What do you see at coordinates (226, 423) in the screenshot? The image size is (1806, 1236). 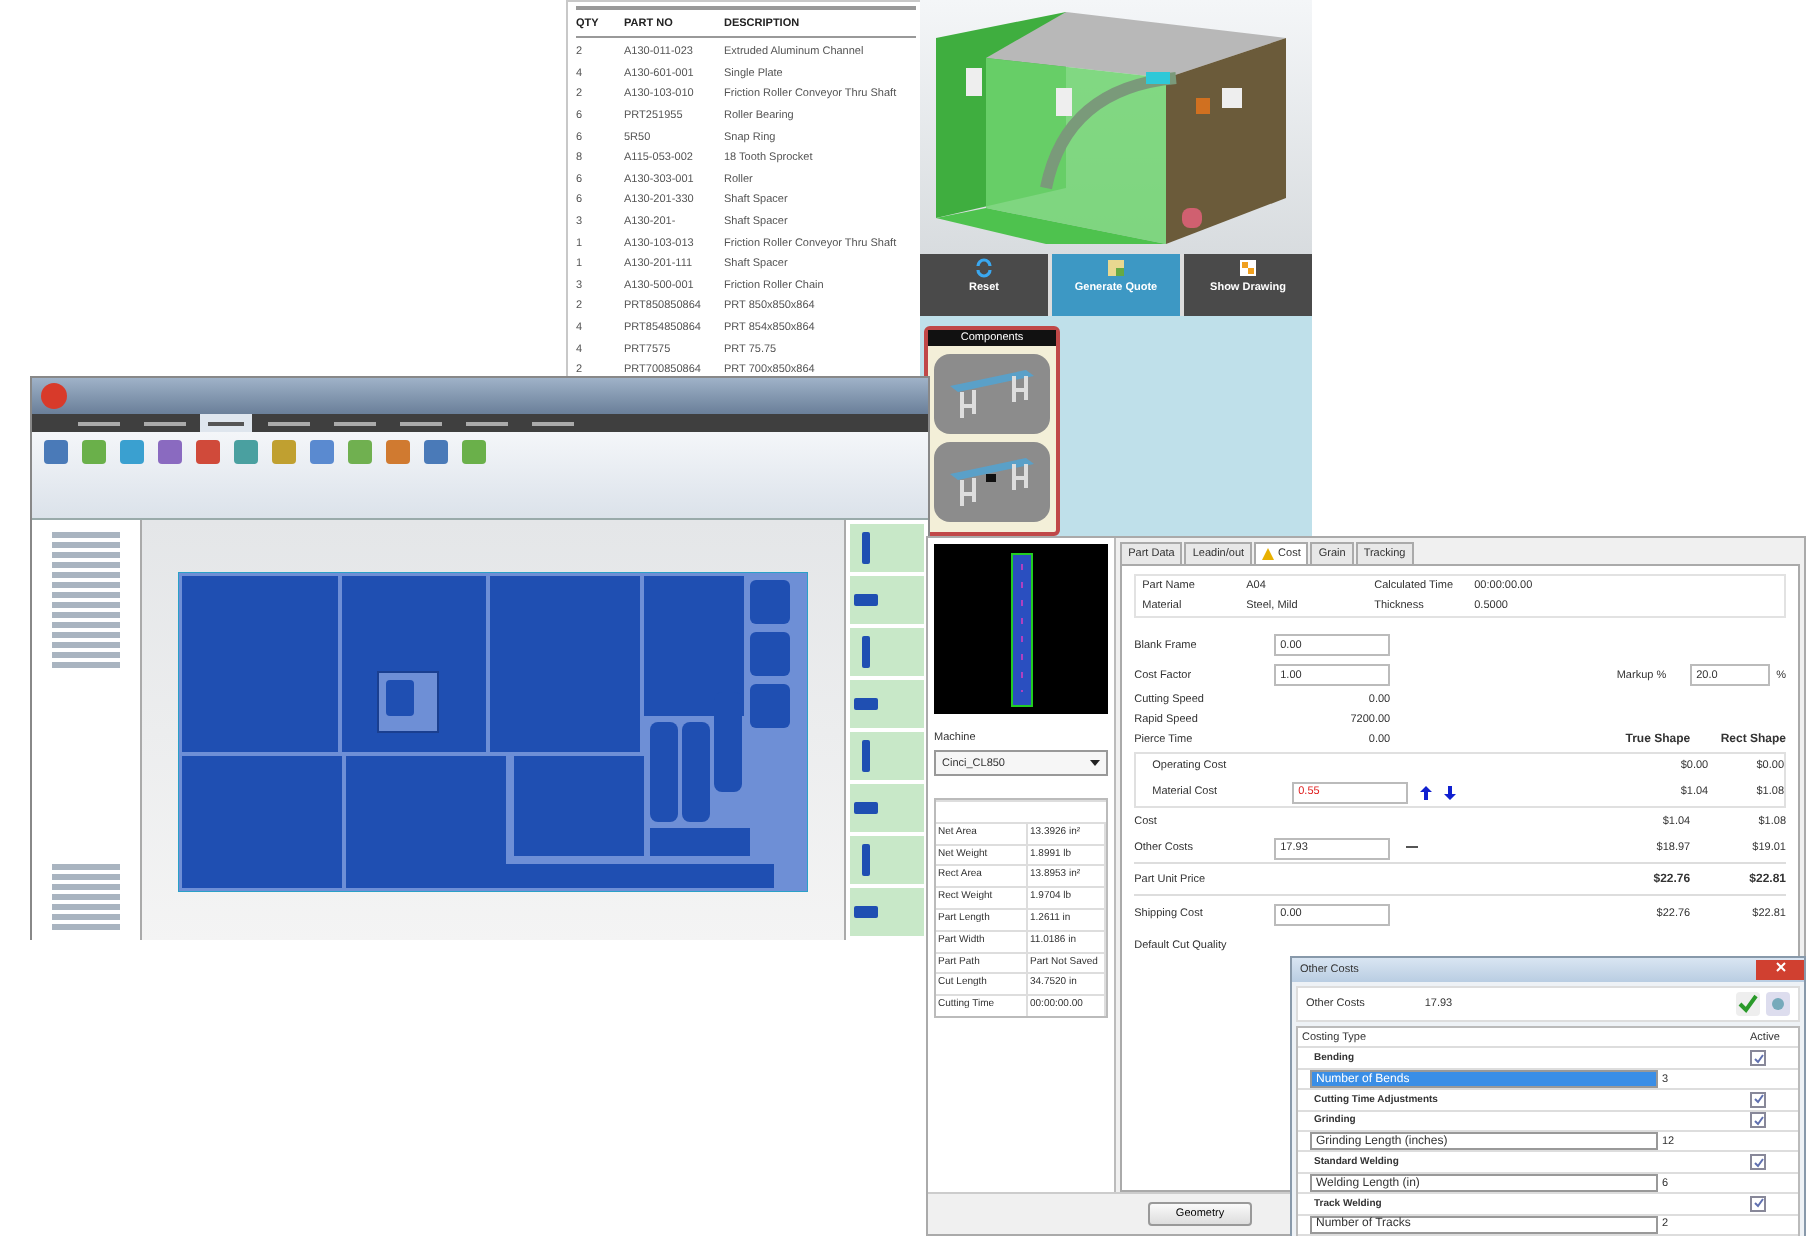 I see `ribbon-tab` at bounding box center [226, 423].